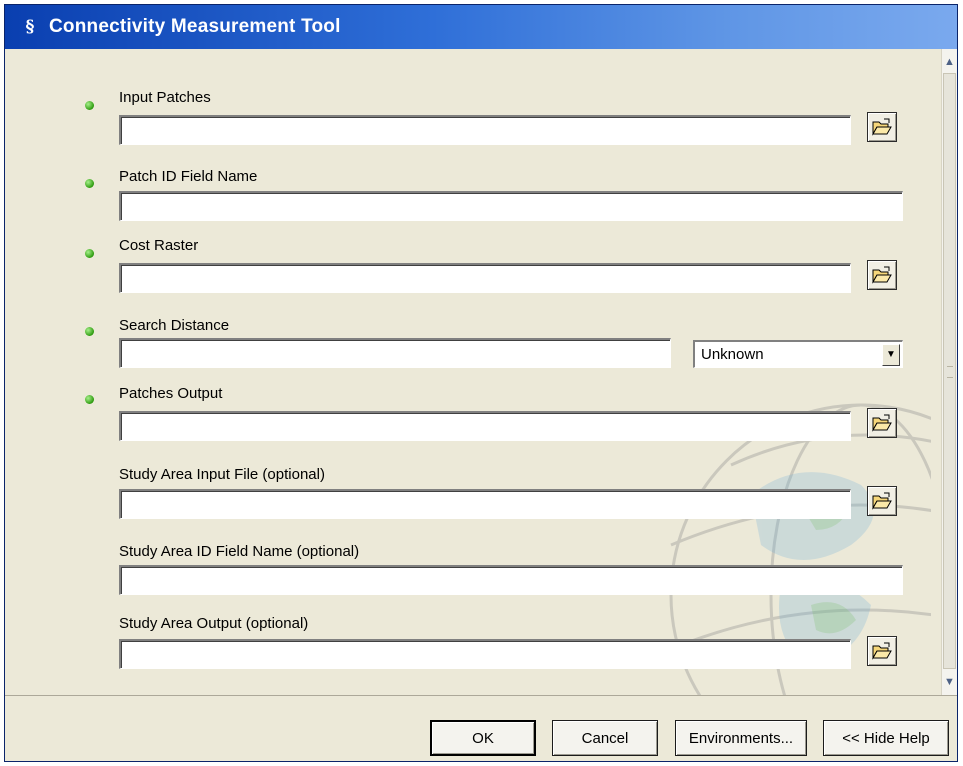 Image resolution: width=963 pixels, height=766 pixels. Describe the element at coordinates (395, 353) in the screenshot. I see `search-distance-field` at that location.